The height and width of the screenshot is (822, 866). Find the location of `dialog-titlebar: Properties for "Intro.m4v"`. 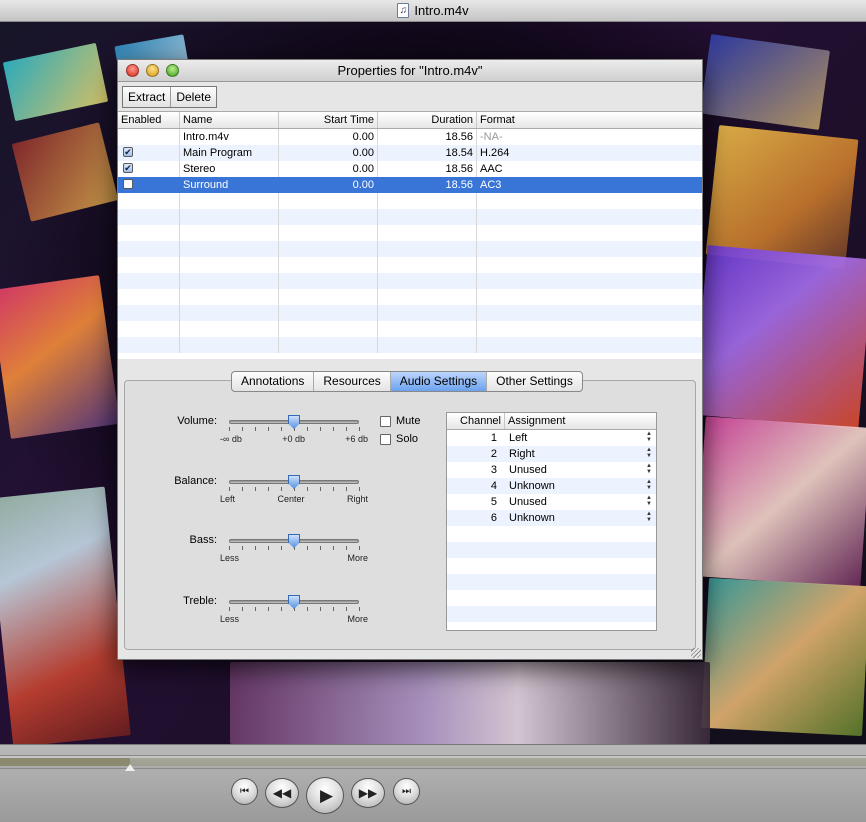

dialog-titlebar: Properties for "Intro.m4v" is located at coordinates (410, 71).